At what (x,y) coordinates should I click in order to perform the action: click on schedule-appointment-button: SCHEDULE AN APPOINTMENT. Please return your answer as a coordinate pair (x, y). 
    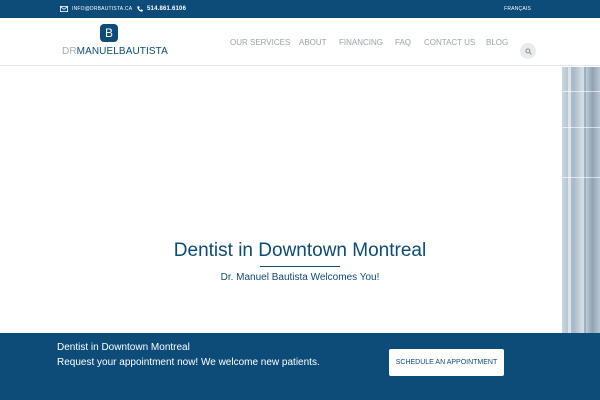
    Looking at the image, I should click on (446, 362).